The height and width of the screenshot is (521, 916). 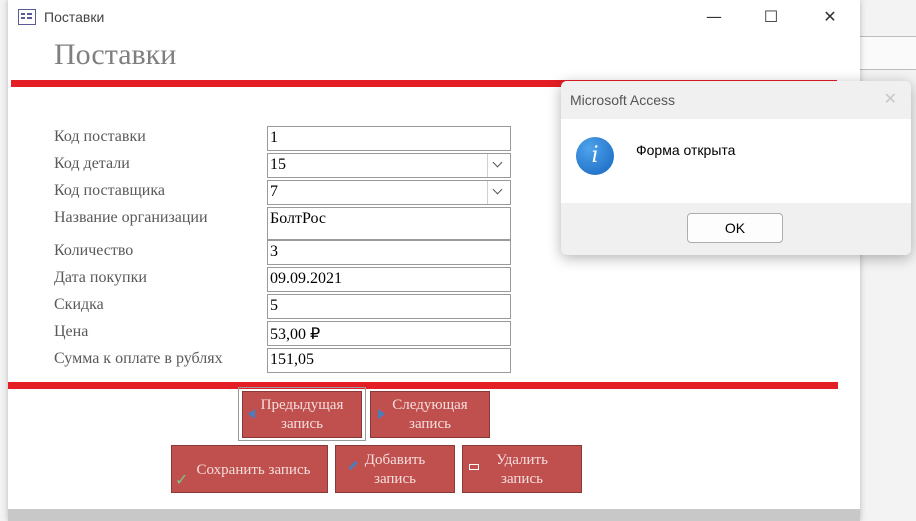 What do you see at coordinates (389, 223) in the screenshot?
I see `organization-name-field: БолтРос` at bounding box center [389, 223].